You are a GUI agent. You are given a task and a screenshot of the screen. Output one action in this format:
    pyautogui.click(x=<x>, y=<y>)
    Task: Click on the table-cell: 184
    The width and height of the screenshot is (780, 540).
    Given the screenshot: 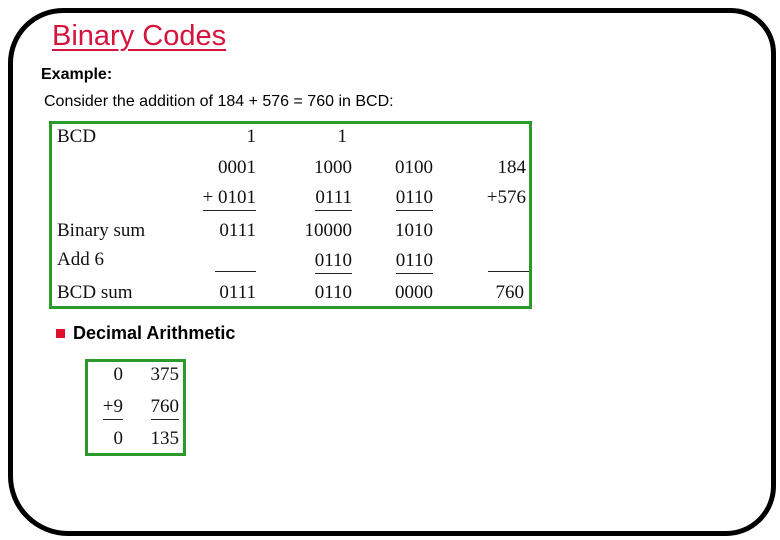 What is the action you would take?
    pyautogui.click(x=512, y=167)
    